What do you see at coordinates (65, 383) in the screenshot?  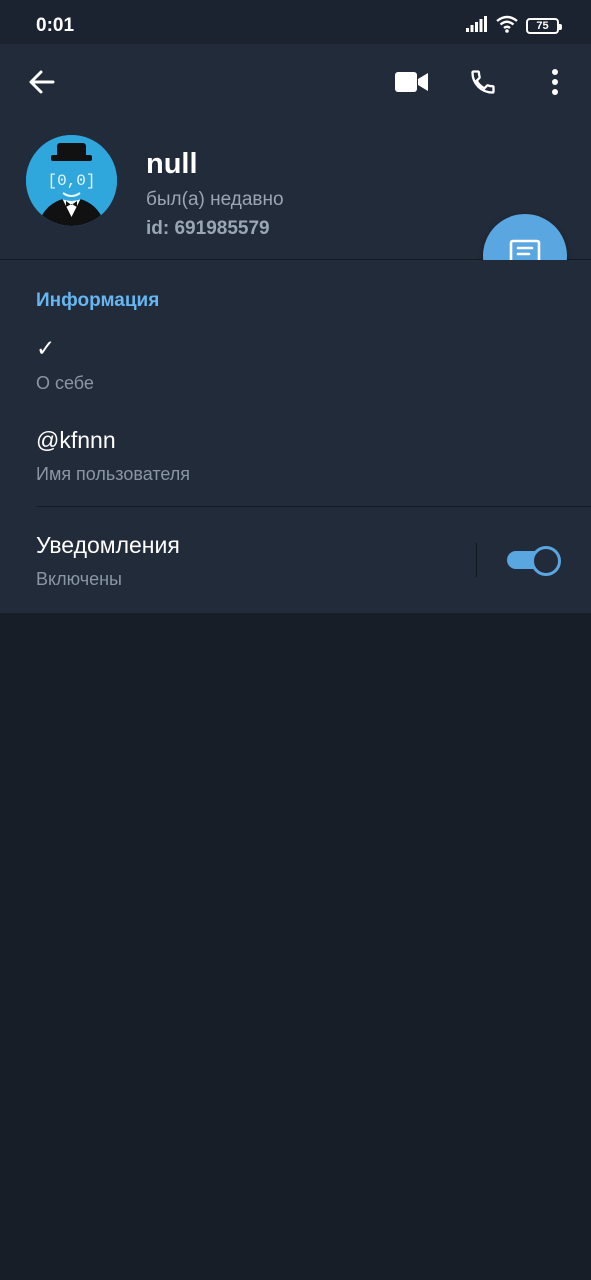 I see `bio-label: О себе` at bounding box center [65, 383].